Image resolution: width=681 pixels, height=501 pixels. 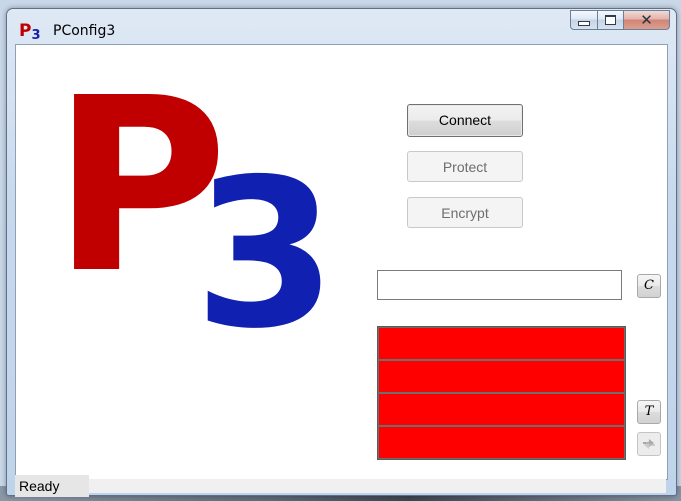 What do you see at coordinates (265, 240) in the screenshot?
I see `logo-digit: 3` at bounding box center [265, 240].